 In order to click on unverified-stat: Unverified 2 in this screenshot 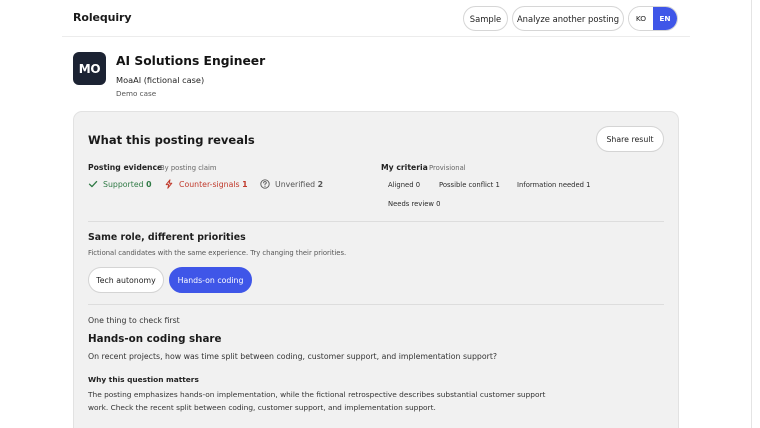, I will do `click(291, 184)`.